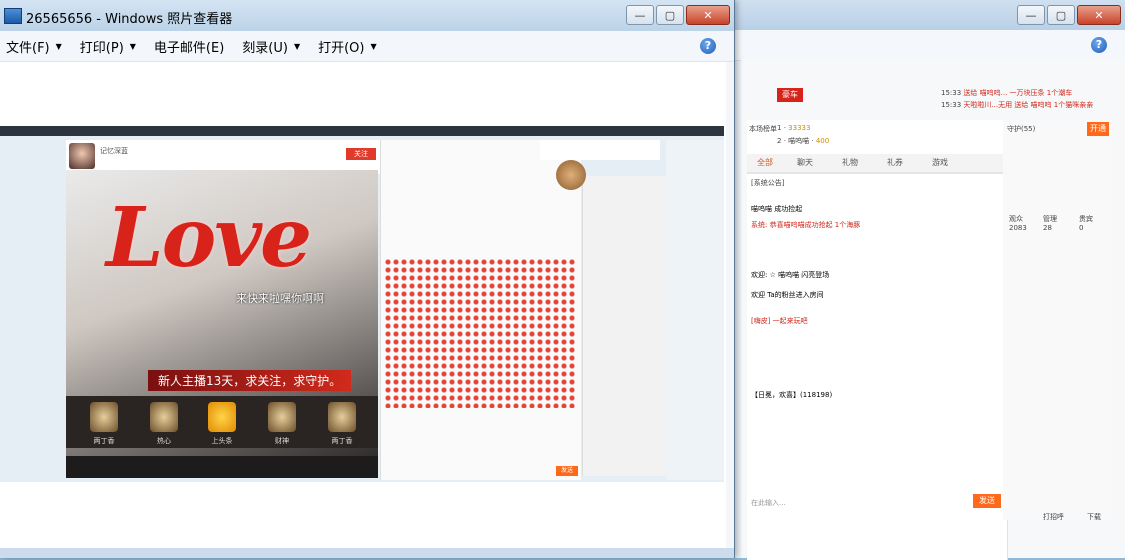 This screenshot has height=560, width=1125. I want to click on footer-greet: 打招呼, so click(1053, 517).